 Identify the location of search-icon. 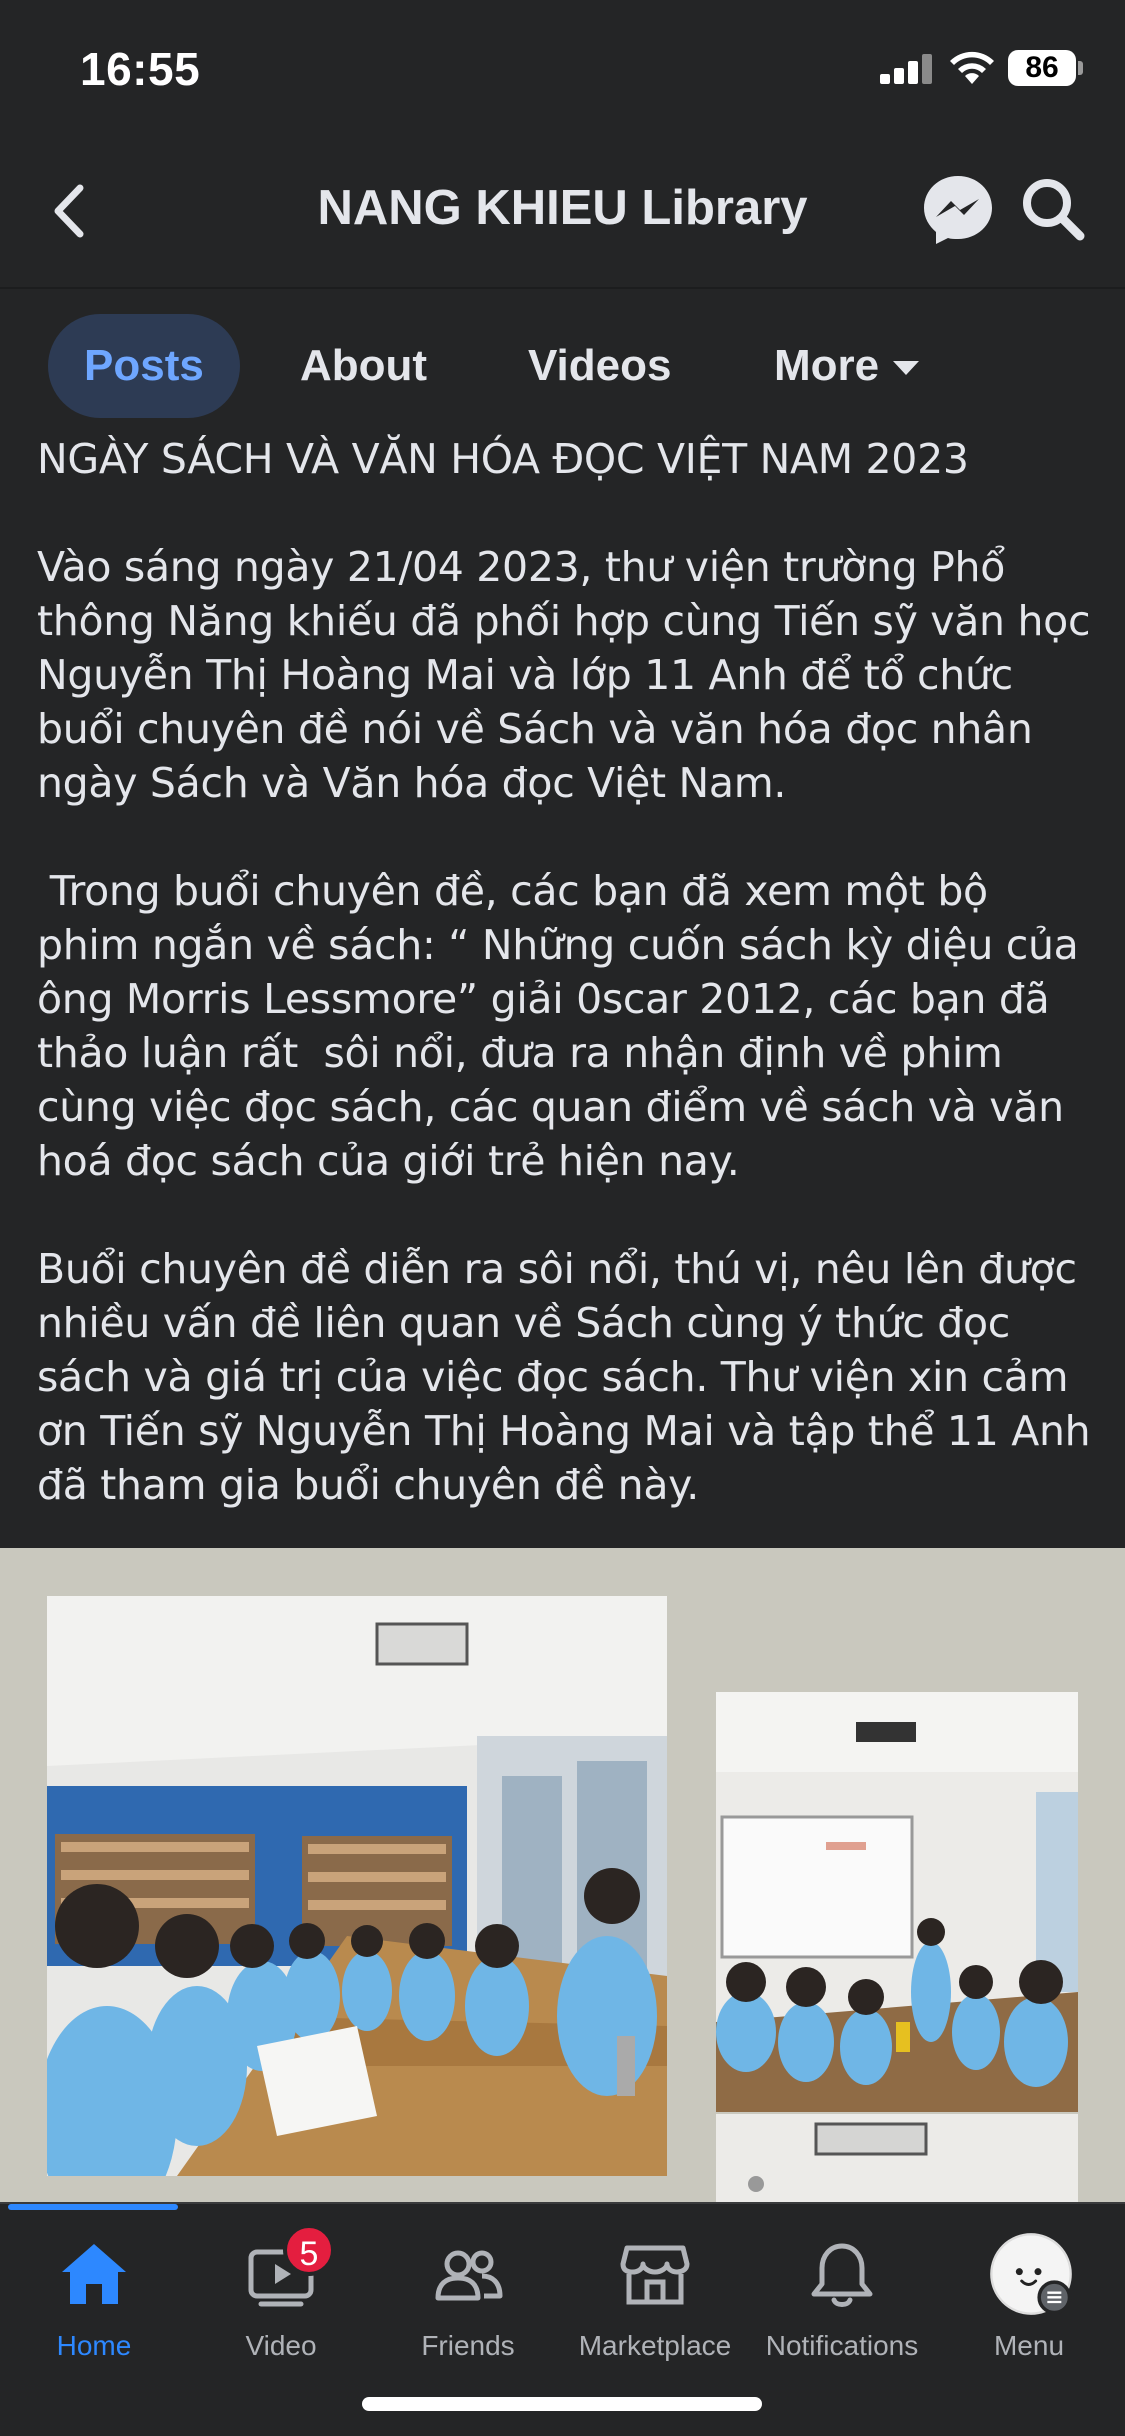
(1053, 209).